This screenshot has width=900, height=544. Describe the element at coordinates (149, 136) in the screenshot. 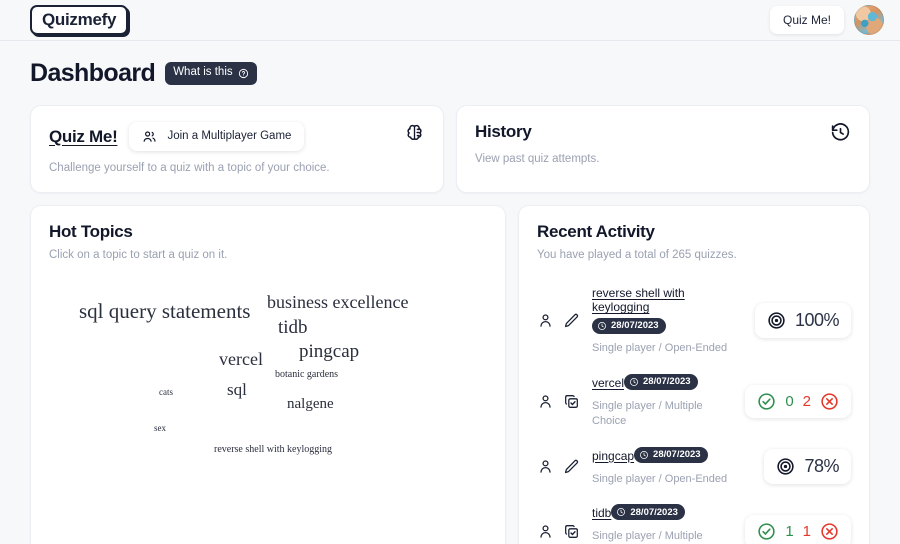

I see `users-icon` at that location.